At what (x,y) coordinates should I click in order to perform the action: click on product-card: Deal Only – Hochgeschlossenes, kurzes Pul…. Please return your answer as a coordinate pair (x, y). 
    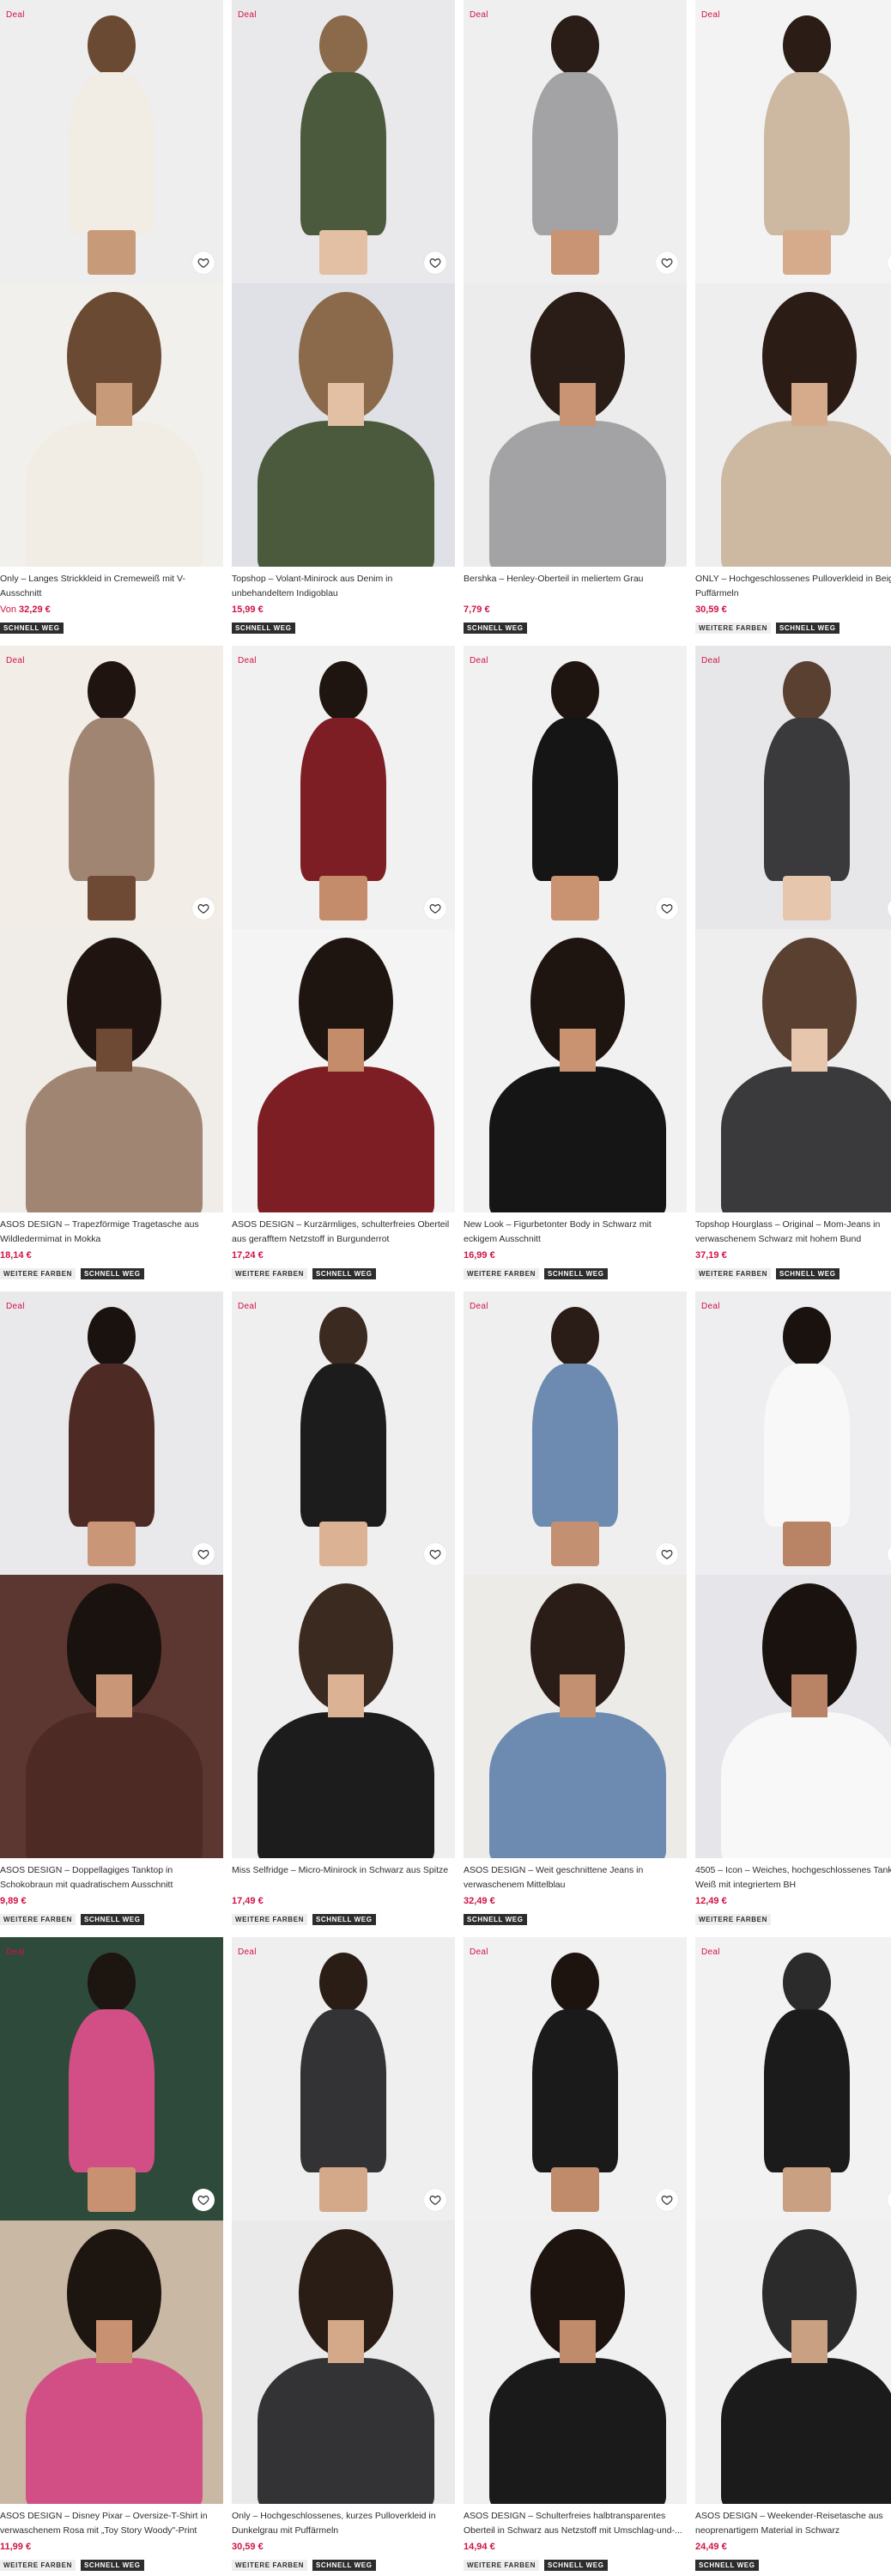
    Looking at the image, I should click on (344, 2257).